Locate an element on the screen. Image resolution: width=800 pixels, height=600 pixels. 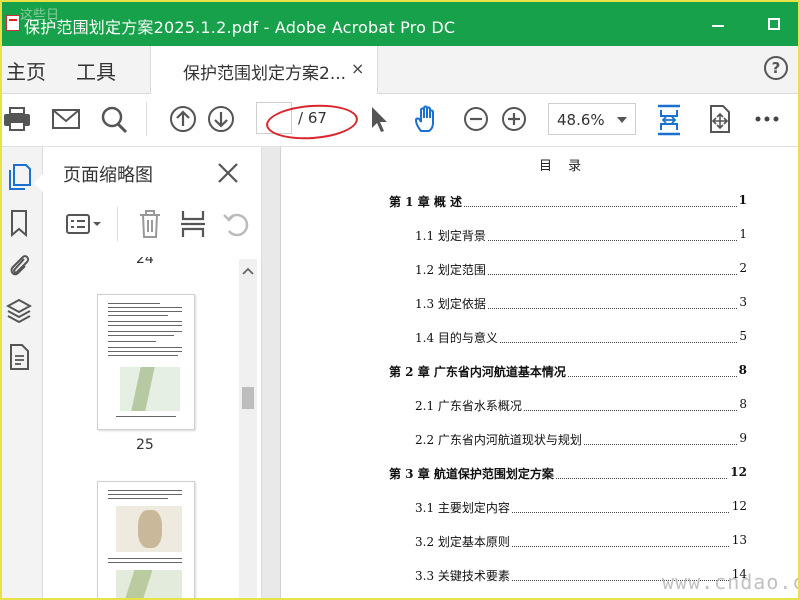
toolbar: / 67 48.6% is located at coordinates (400, 120).